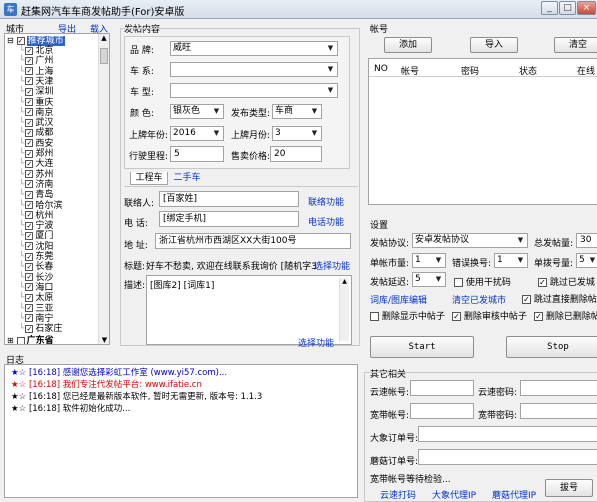 The height and width of the screenshot is (502, 597). What do you see at coordinates (197, 154) in the screenshot?
I see `mileage-input: 5` at bounding box center [197, 154].